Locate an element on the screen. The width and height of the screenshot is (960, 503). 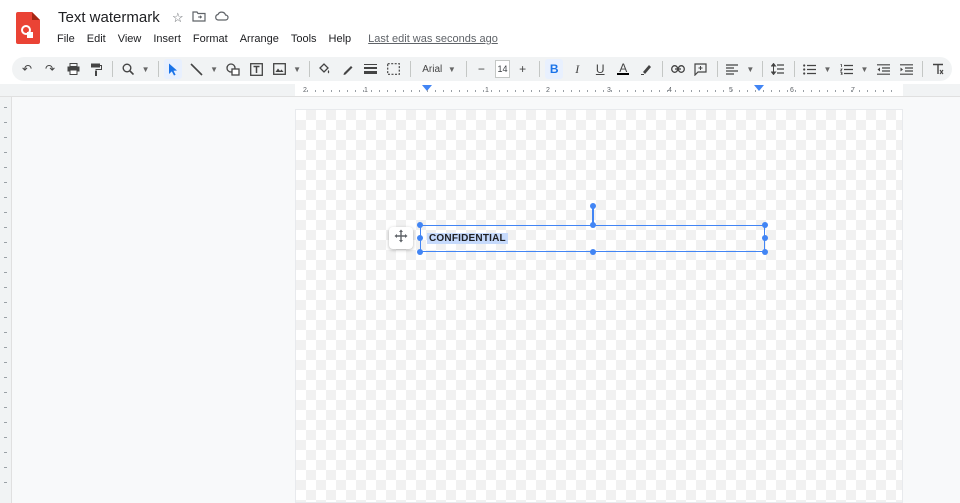
resize-handle-top is located at coordinates (593, 225).